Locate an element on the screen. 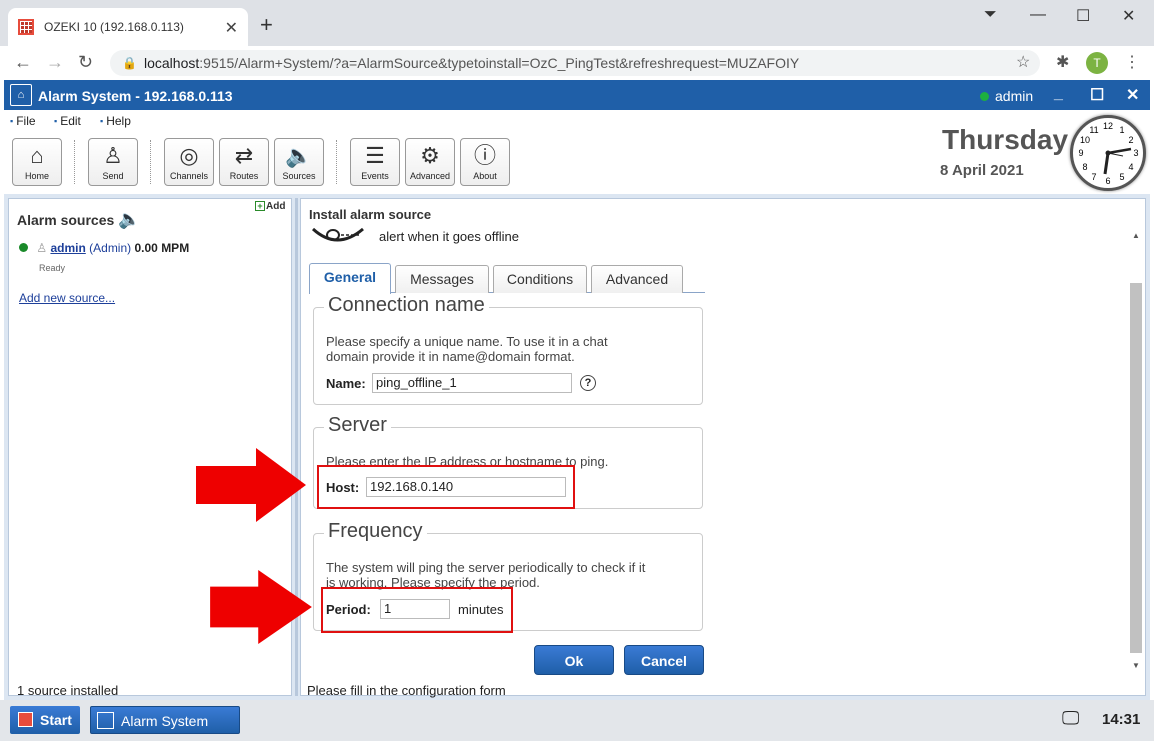 The width and height of the screenshot is (1154, 741). red-arrow-period-icon is located at coordinates (261, 607).